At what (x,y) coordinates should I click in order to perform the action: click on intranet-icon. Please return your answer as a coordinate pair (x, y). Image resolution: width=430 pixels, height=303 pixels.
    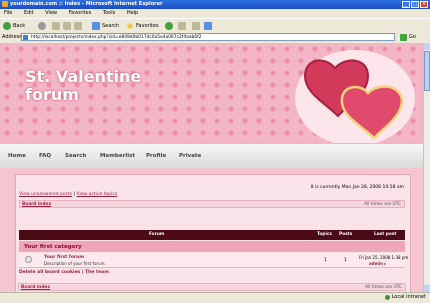
    Looking at the image, I should click on (387, 297).